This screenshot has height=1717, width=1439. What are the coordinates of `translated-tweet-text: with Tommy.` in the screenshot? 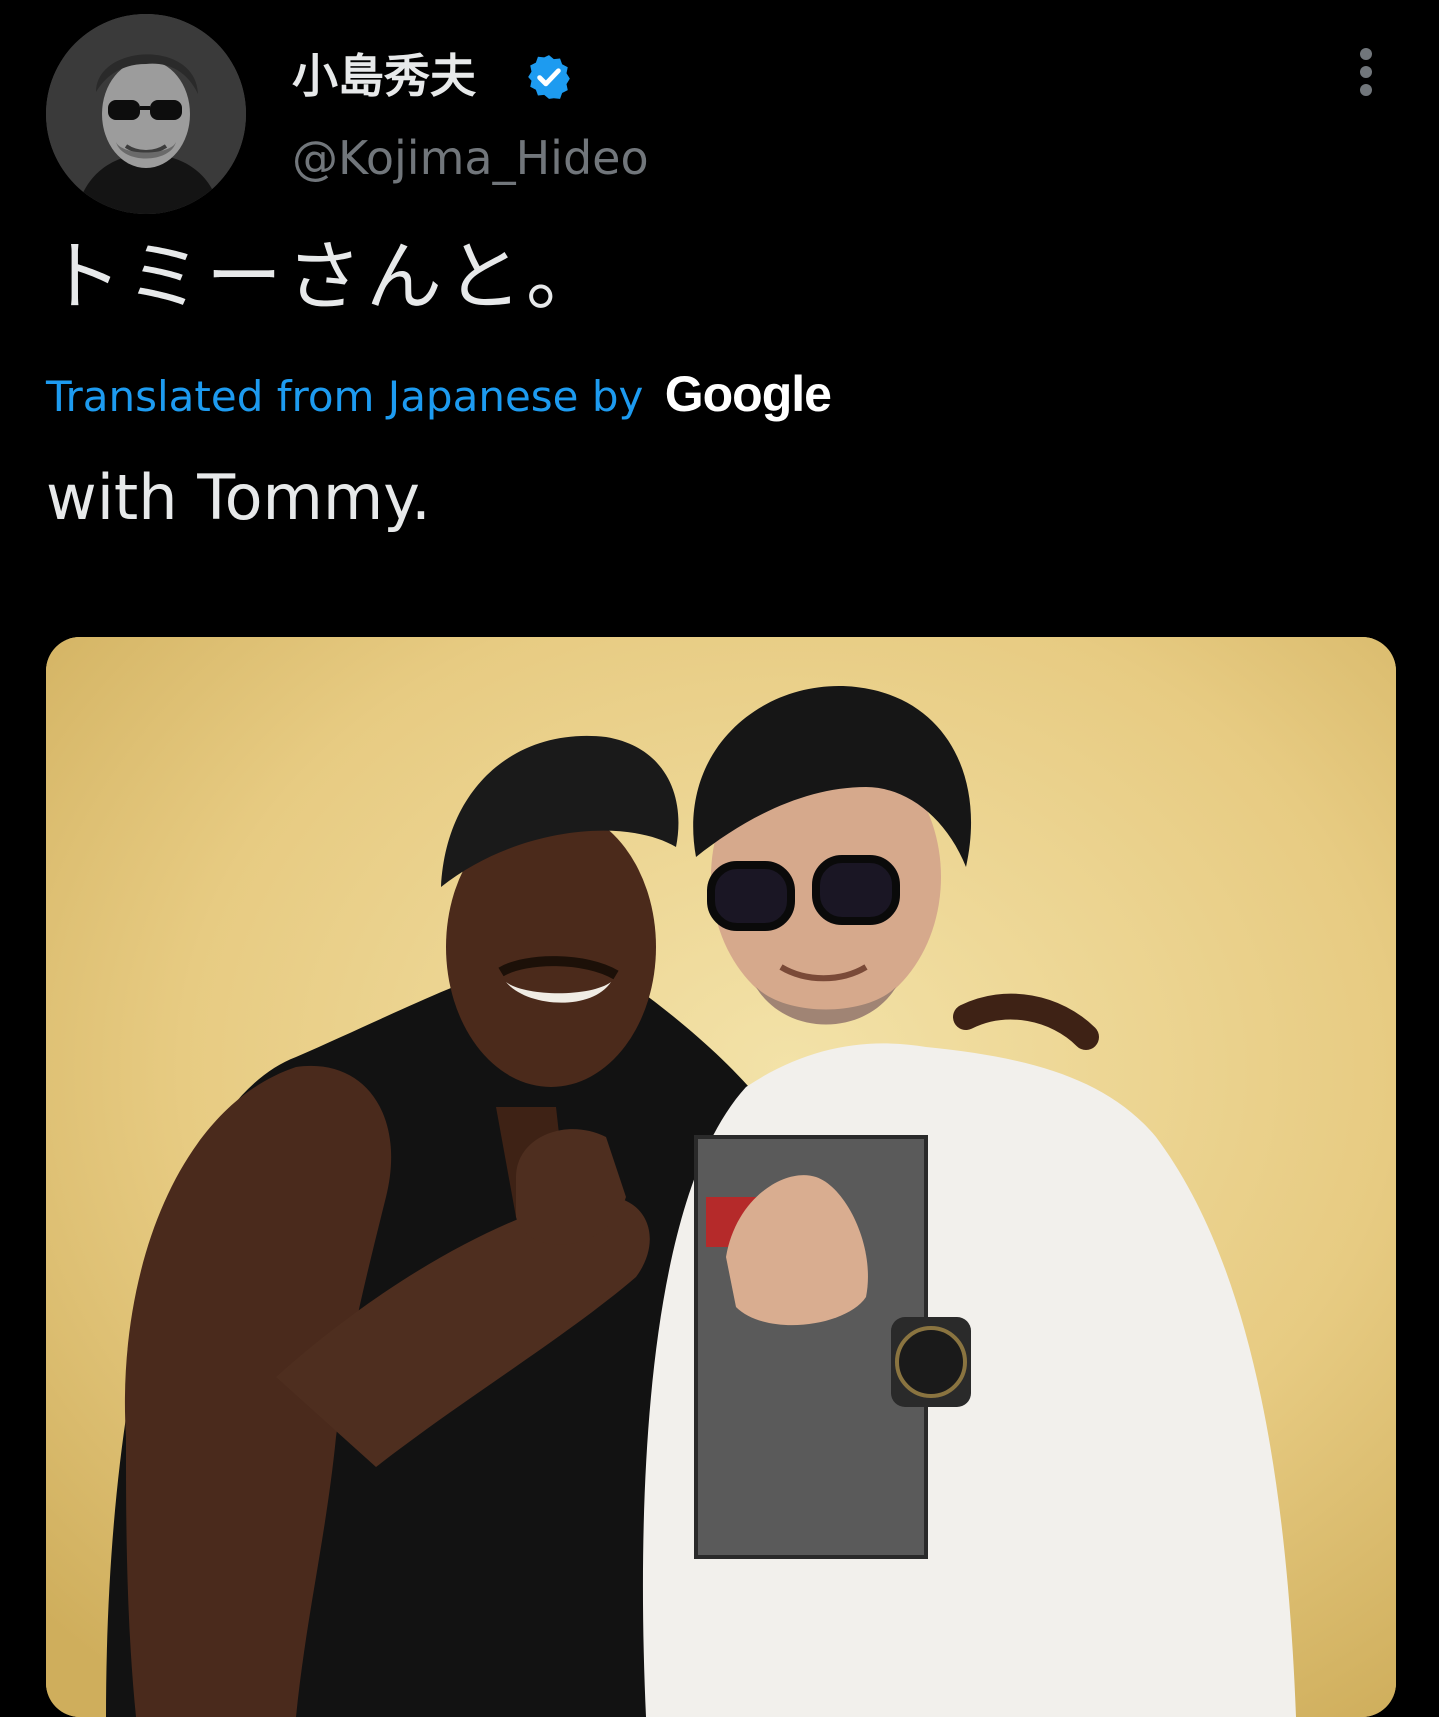 It's located at (238, 497).